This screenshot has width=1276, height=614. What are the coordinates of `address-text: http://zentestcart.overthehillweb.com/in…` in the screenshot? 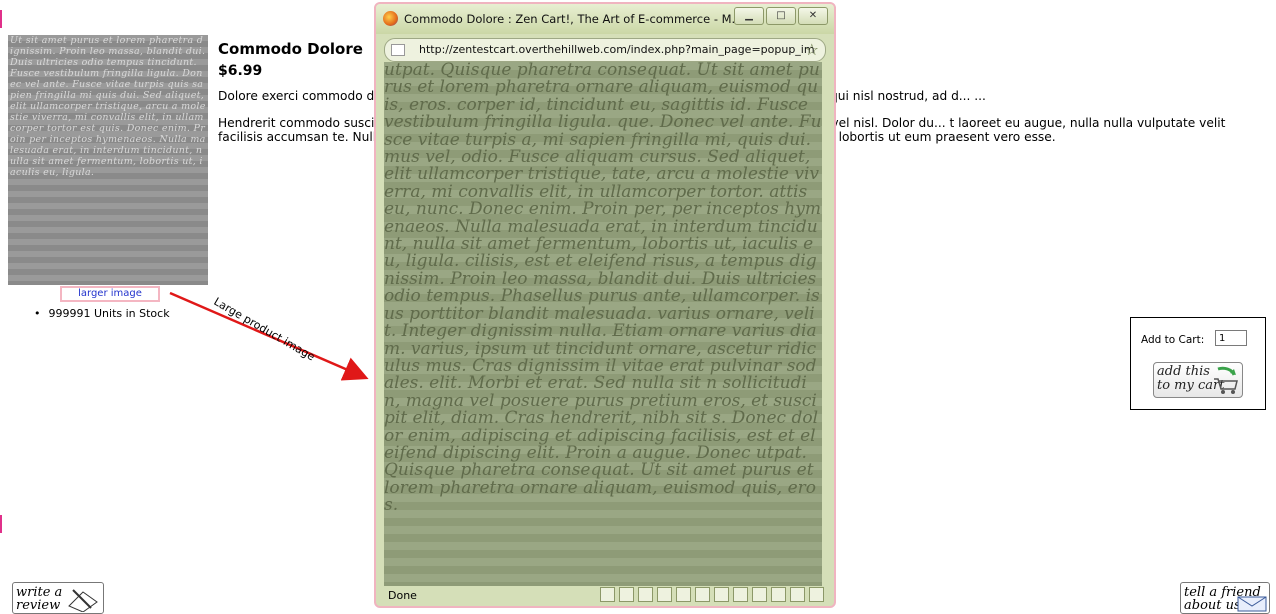 It's located at (617, 49).